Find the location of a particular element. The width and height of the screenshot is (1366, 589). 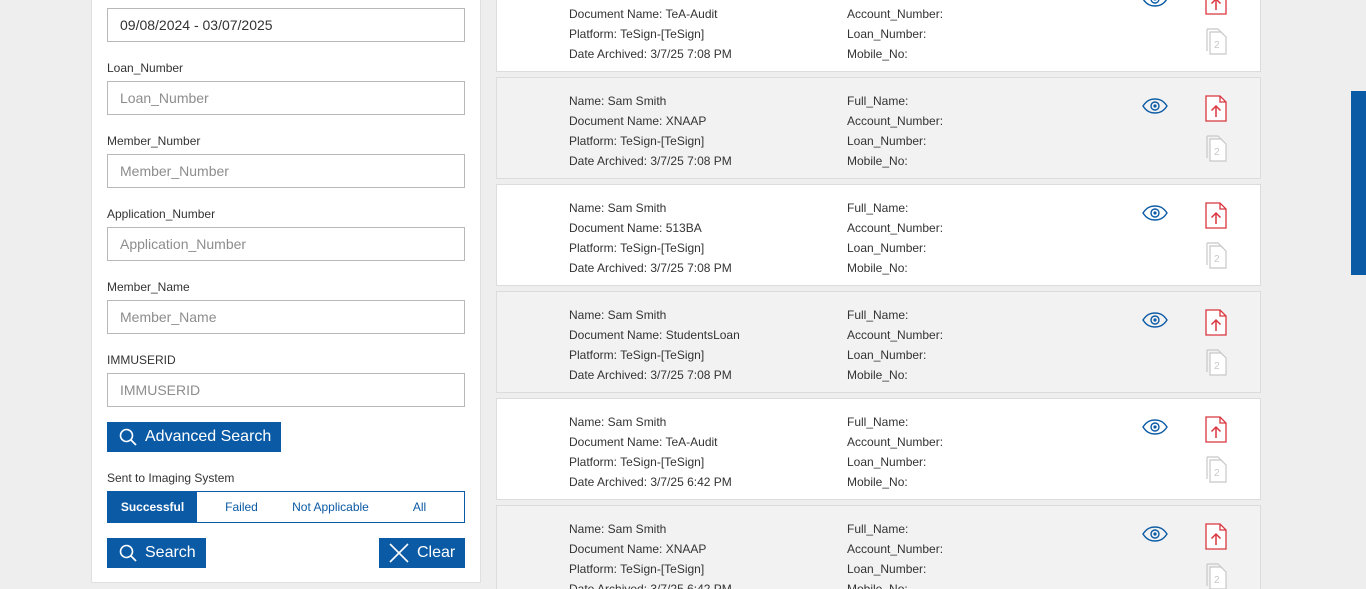

imaging-option-successful: Successful is located at coordinates (152, 507).